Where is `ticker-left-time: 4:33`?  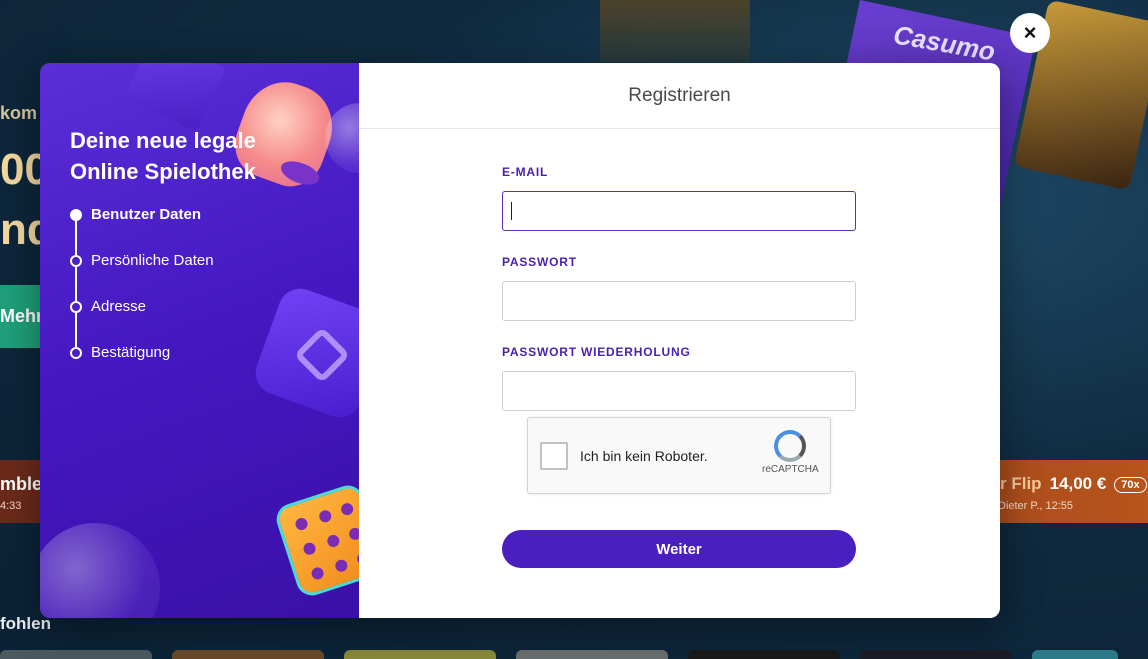
ticker-left-time: 4:33 is located at coordinates (11, 506).